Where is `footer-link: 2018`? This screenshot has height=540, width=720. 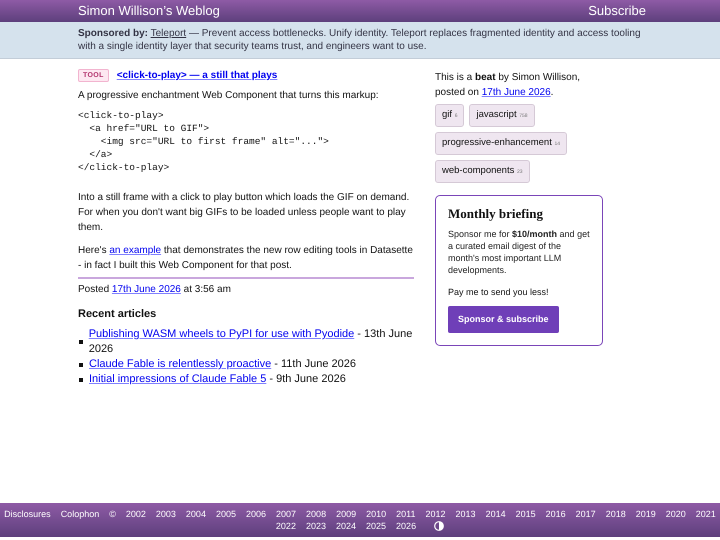
footer-link: 2018 is located at coordinates (616, 514).